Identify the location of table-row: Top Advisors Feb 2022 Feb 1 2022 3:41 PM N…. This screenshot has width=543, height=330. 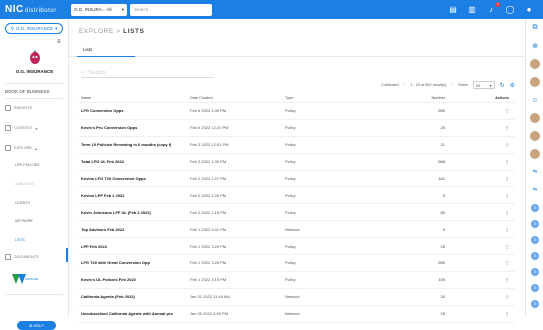
(297, 230).